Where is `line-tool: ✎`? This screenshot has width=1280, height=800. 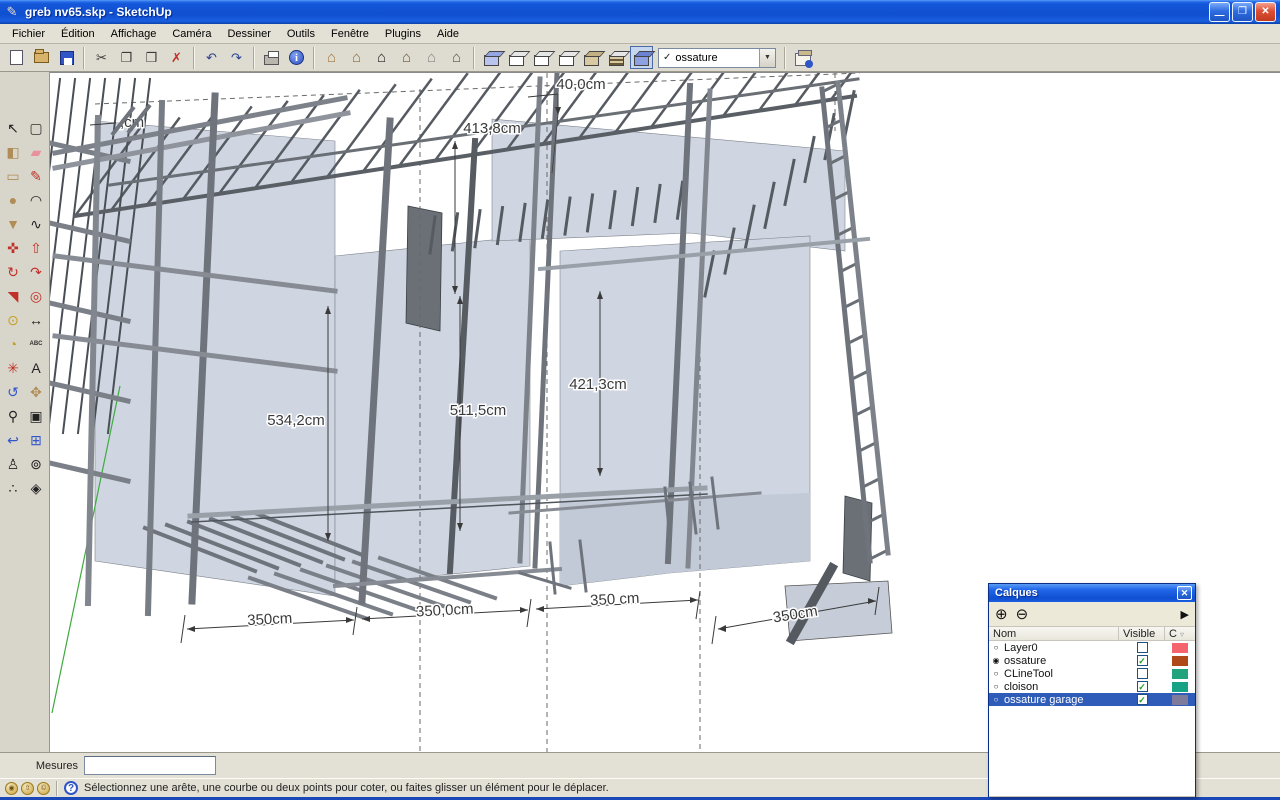
line-tool: ✎ is located at coordinates (36, 176).